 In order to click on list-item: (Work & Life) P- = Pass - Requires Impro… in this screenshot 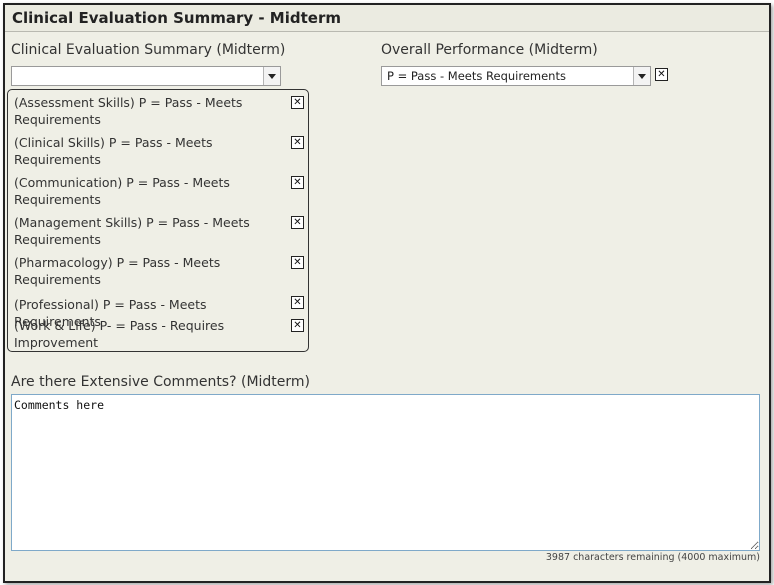, I will do `click(119, 334)`.